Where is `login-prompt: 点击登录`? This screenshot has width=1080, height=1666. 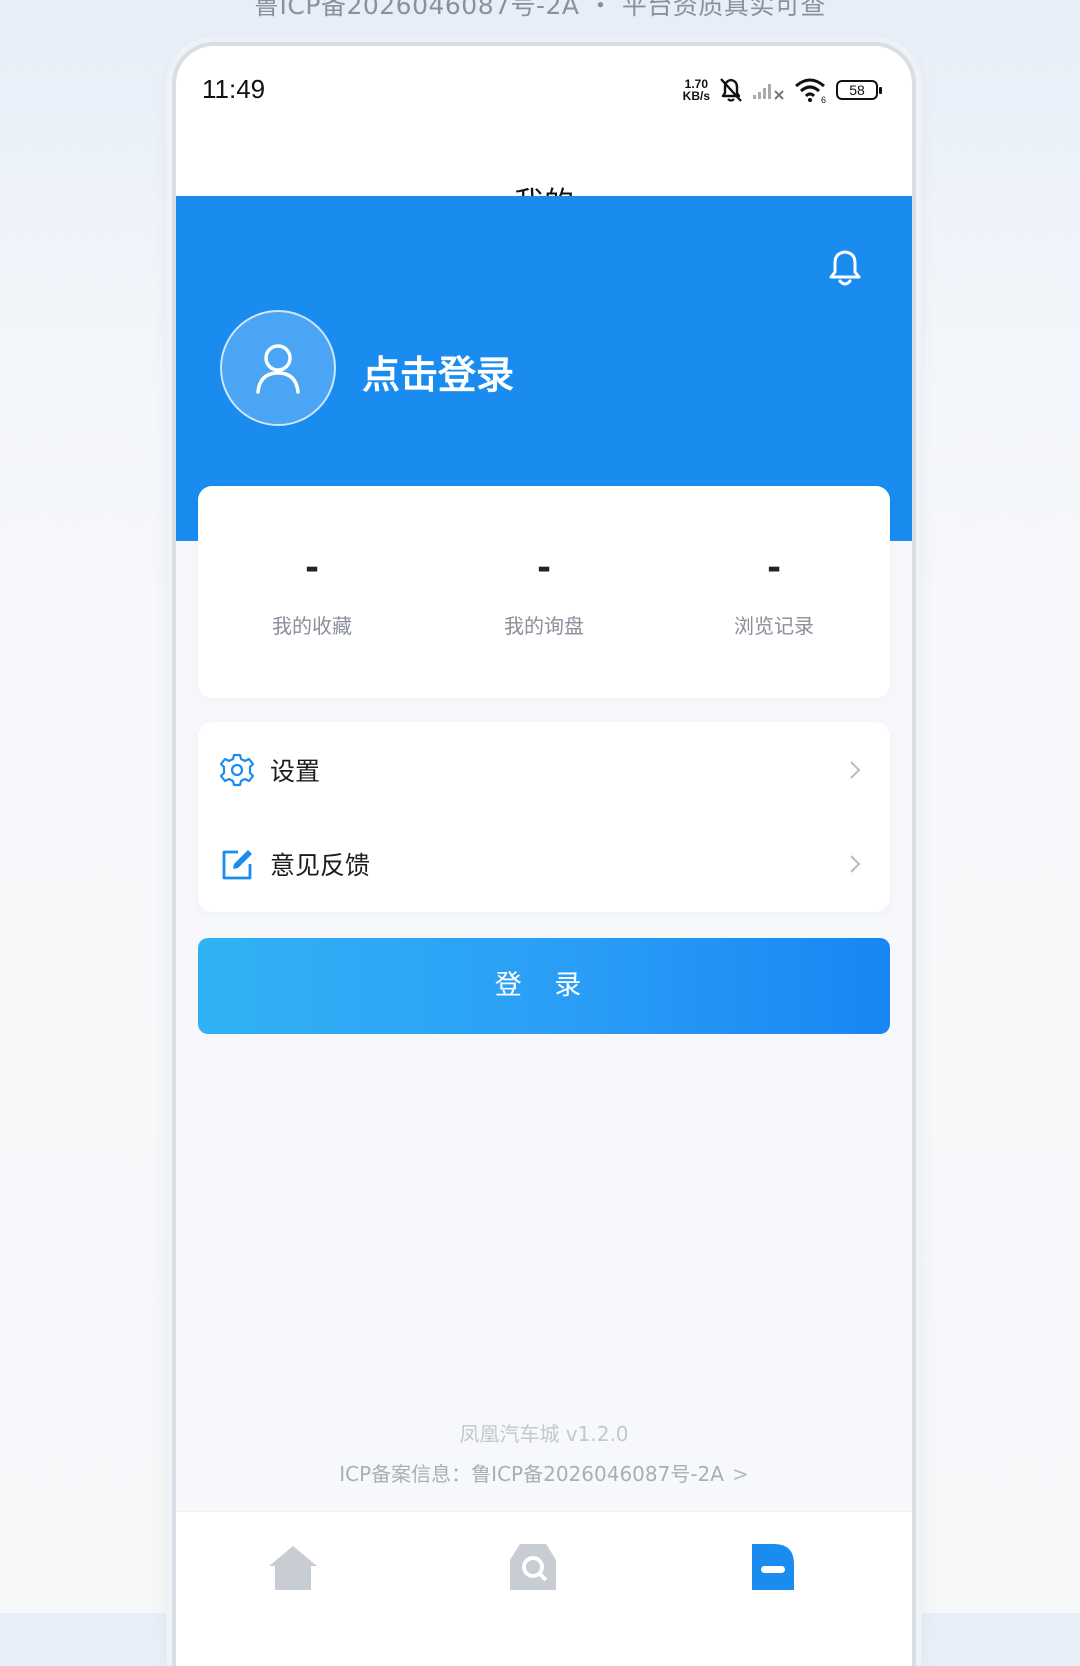 login-prompt: 点击登录 is located at coordinates (438, 371).